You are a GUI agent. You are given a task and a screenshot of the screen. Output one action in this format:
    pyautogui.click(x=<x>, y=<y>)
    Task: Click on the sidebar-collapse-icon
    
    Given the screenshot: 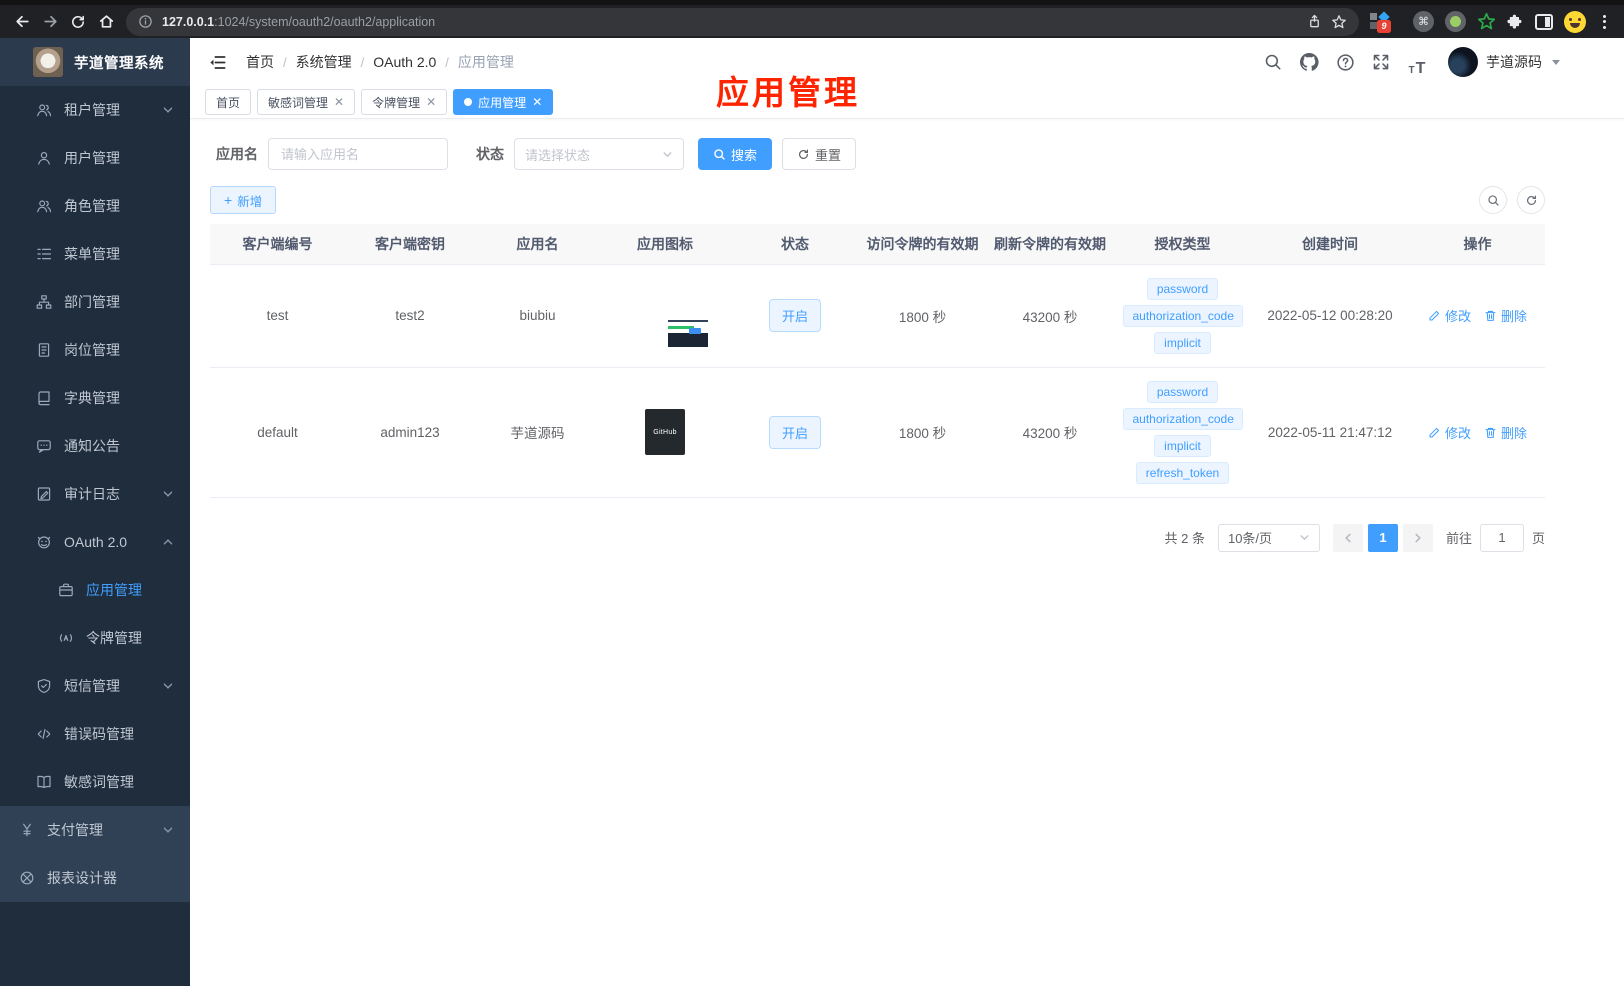 What is the action you would take?
    pyautogui.click(x=217, y=62)
    